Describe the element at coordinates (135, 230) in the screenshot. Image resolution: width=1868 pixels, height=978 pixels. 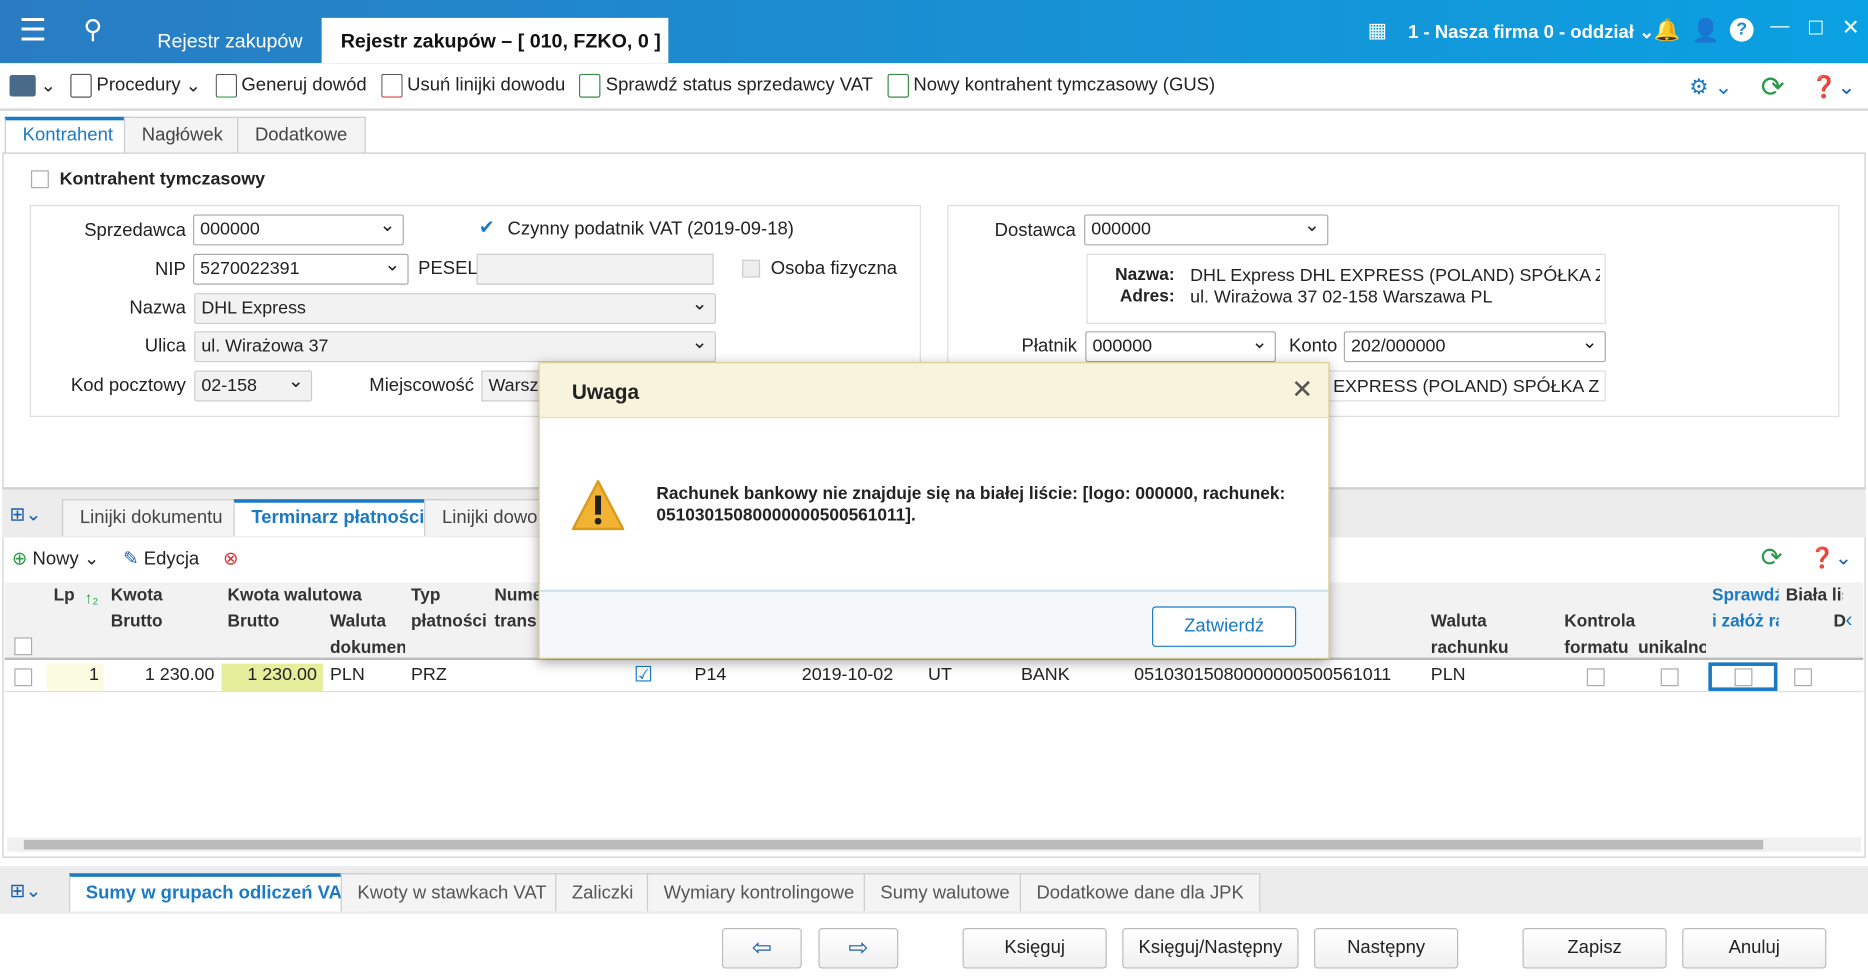
I see `seller-label: Sprzedawca` at that location.